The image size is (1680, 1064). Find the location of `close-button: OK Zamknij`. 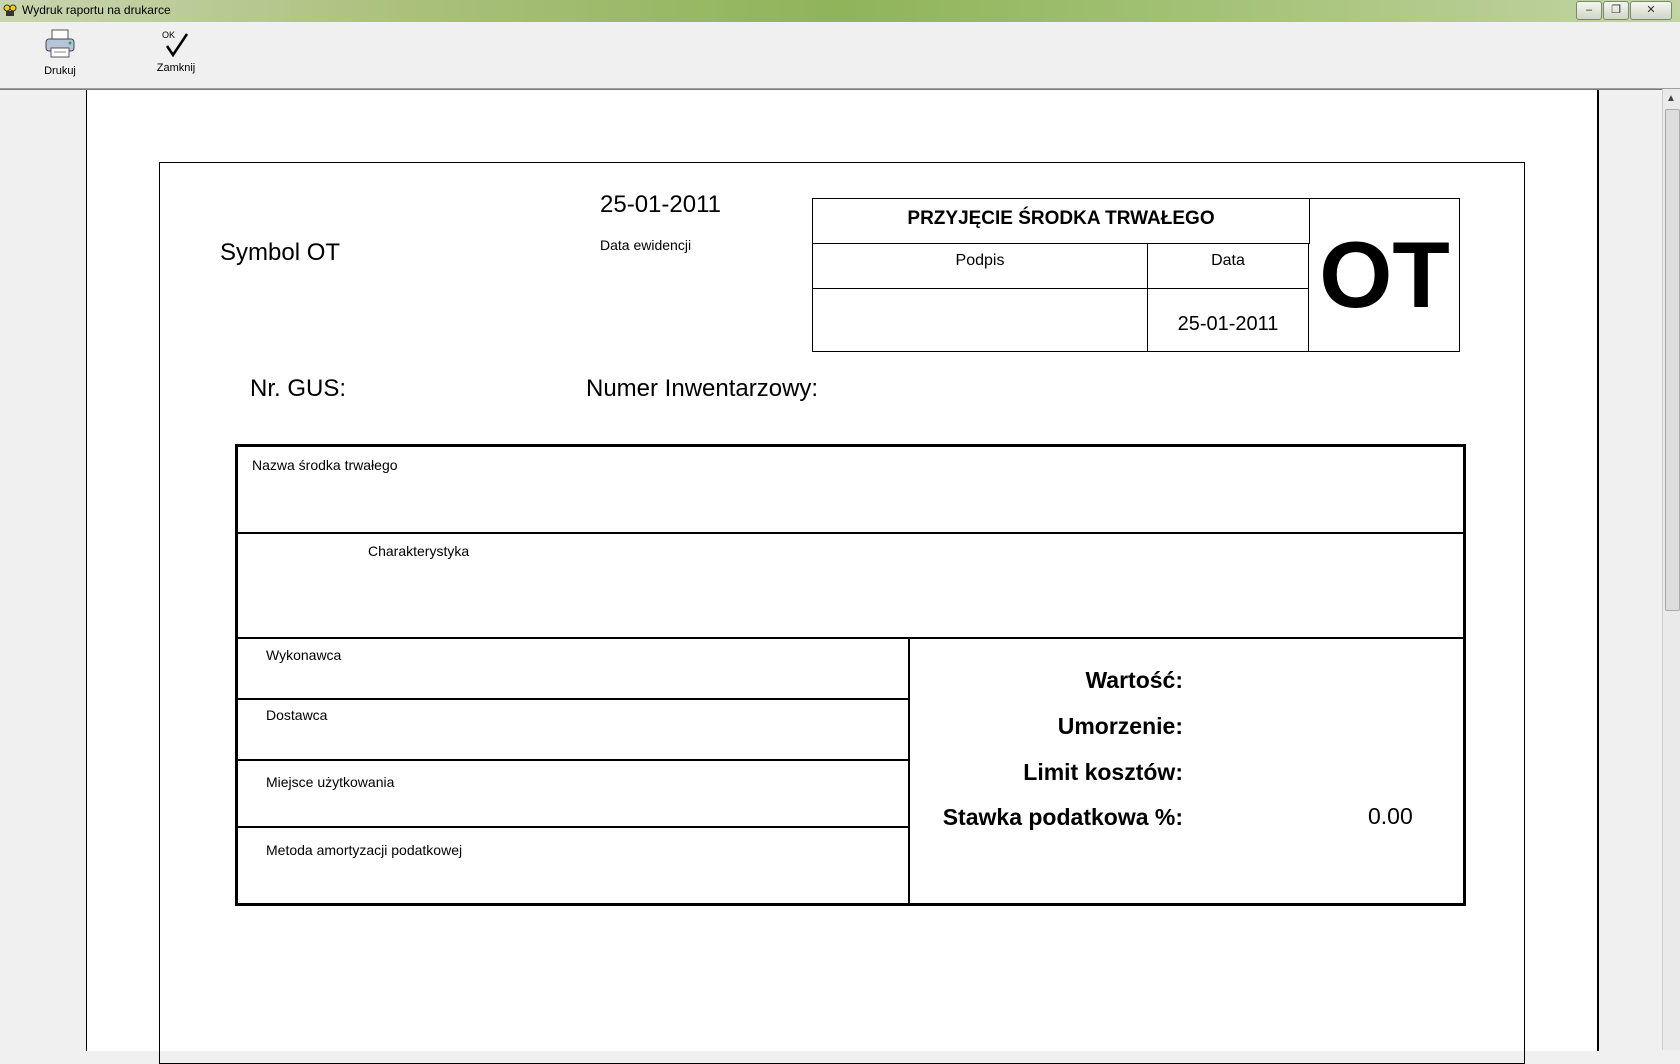

close-button: OK Zamknij is located at coordinates (176, 51).